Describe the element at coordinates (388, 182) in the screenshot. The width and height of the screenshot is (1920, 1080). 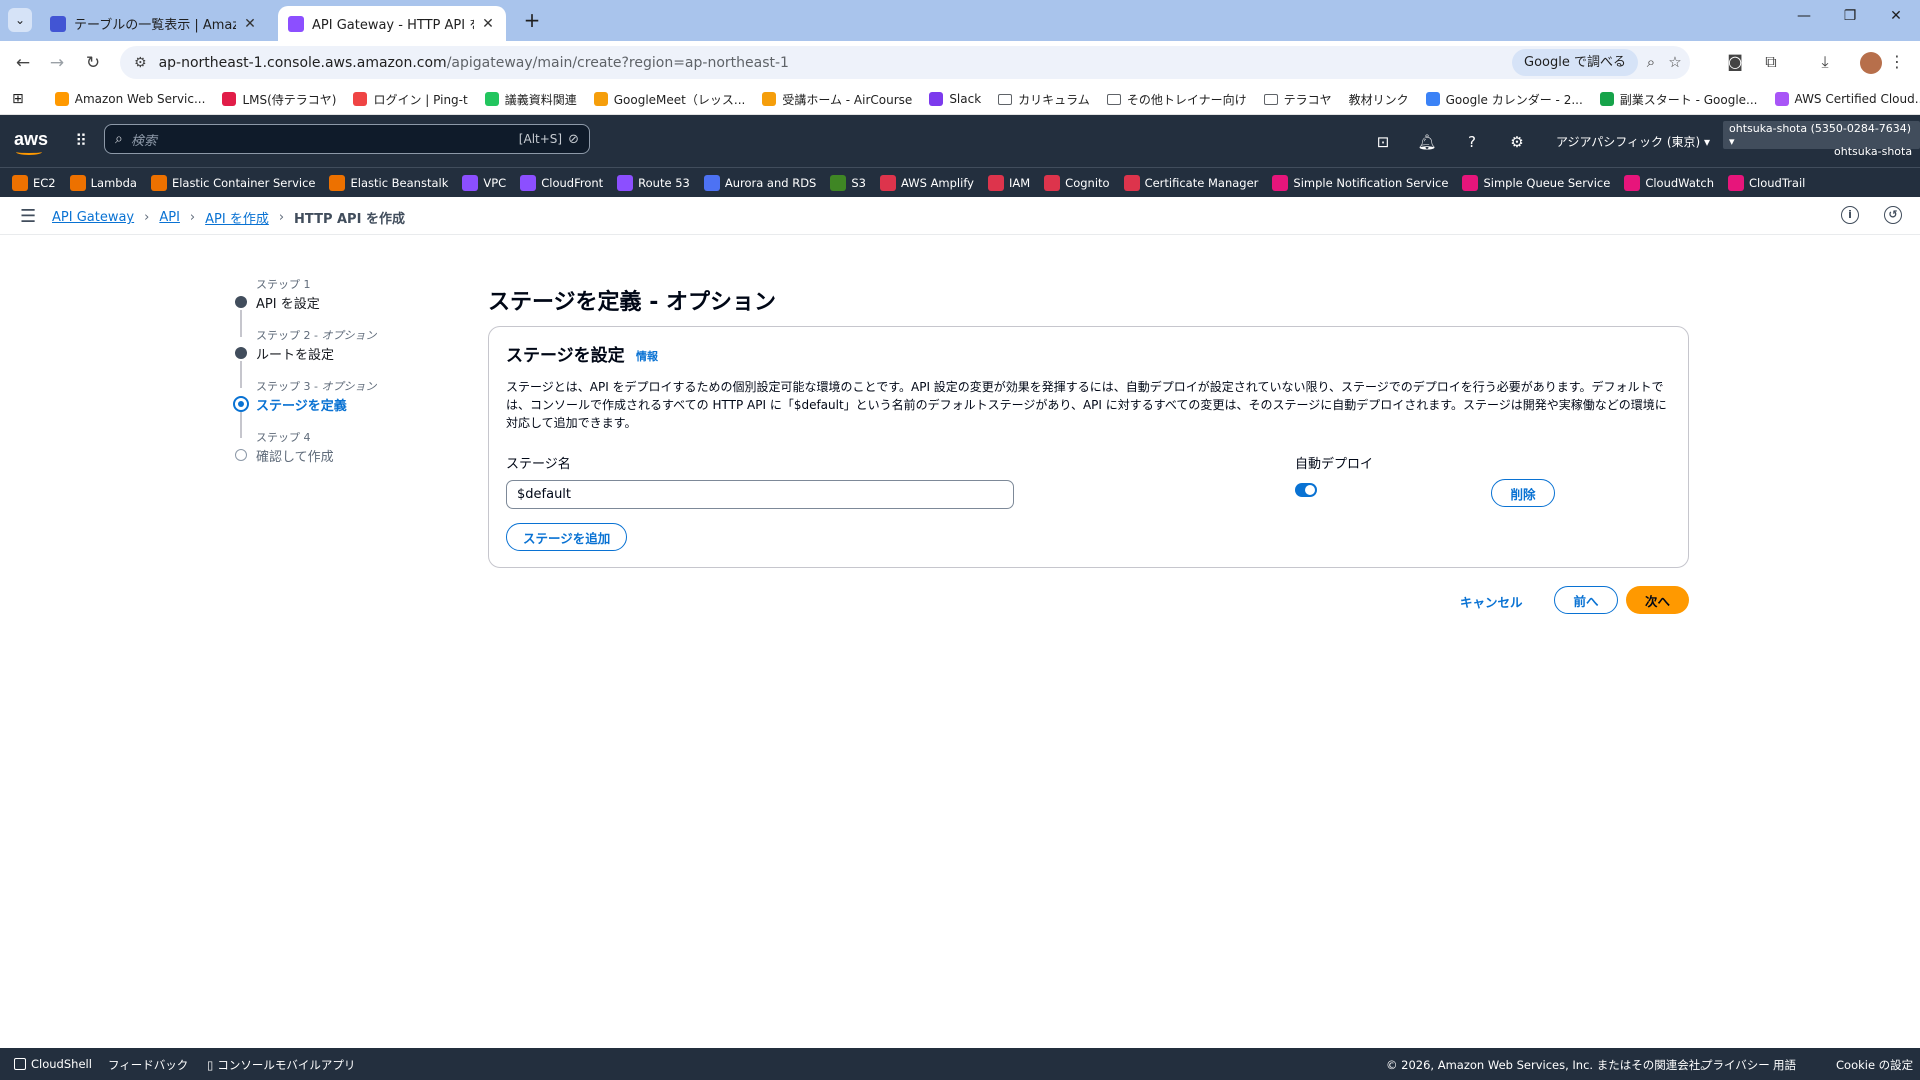
I see `service-shortcut: Elastic Beanstalk` at that location.